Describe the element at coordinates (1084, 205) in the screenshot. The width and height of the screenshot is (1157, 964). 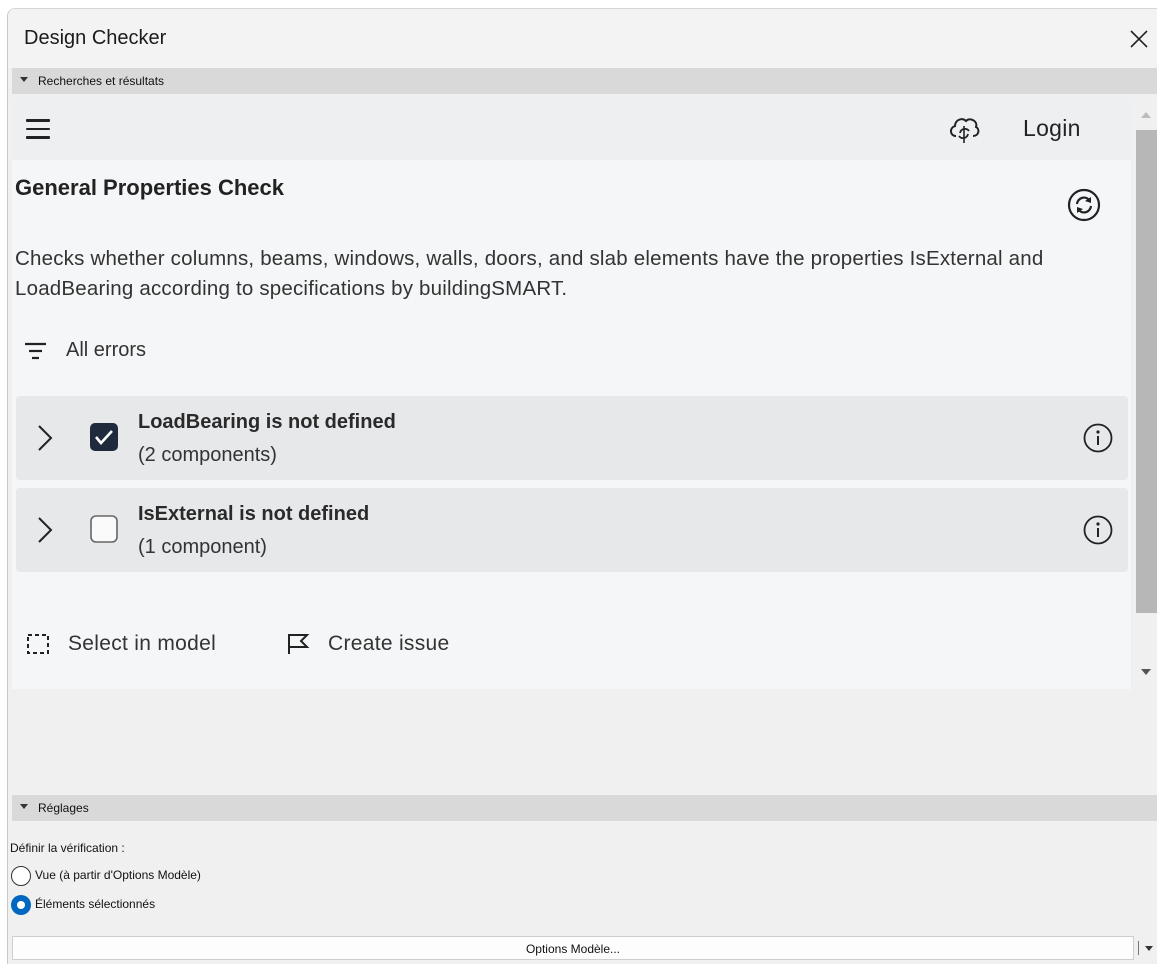
I see `refresh-icon` at that location.